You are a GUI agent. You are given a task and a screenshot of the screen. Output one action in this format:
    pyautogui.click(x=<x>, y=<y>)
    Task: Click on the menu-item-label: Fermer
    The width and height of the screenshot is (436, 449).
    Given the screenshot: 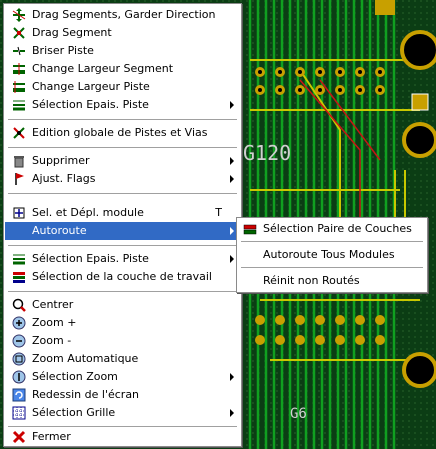 What is the action you would take?
    pyautogui.click(x=51, y=436)
    